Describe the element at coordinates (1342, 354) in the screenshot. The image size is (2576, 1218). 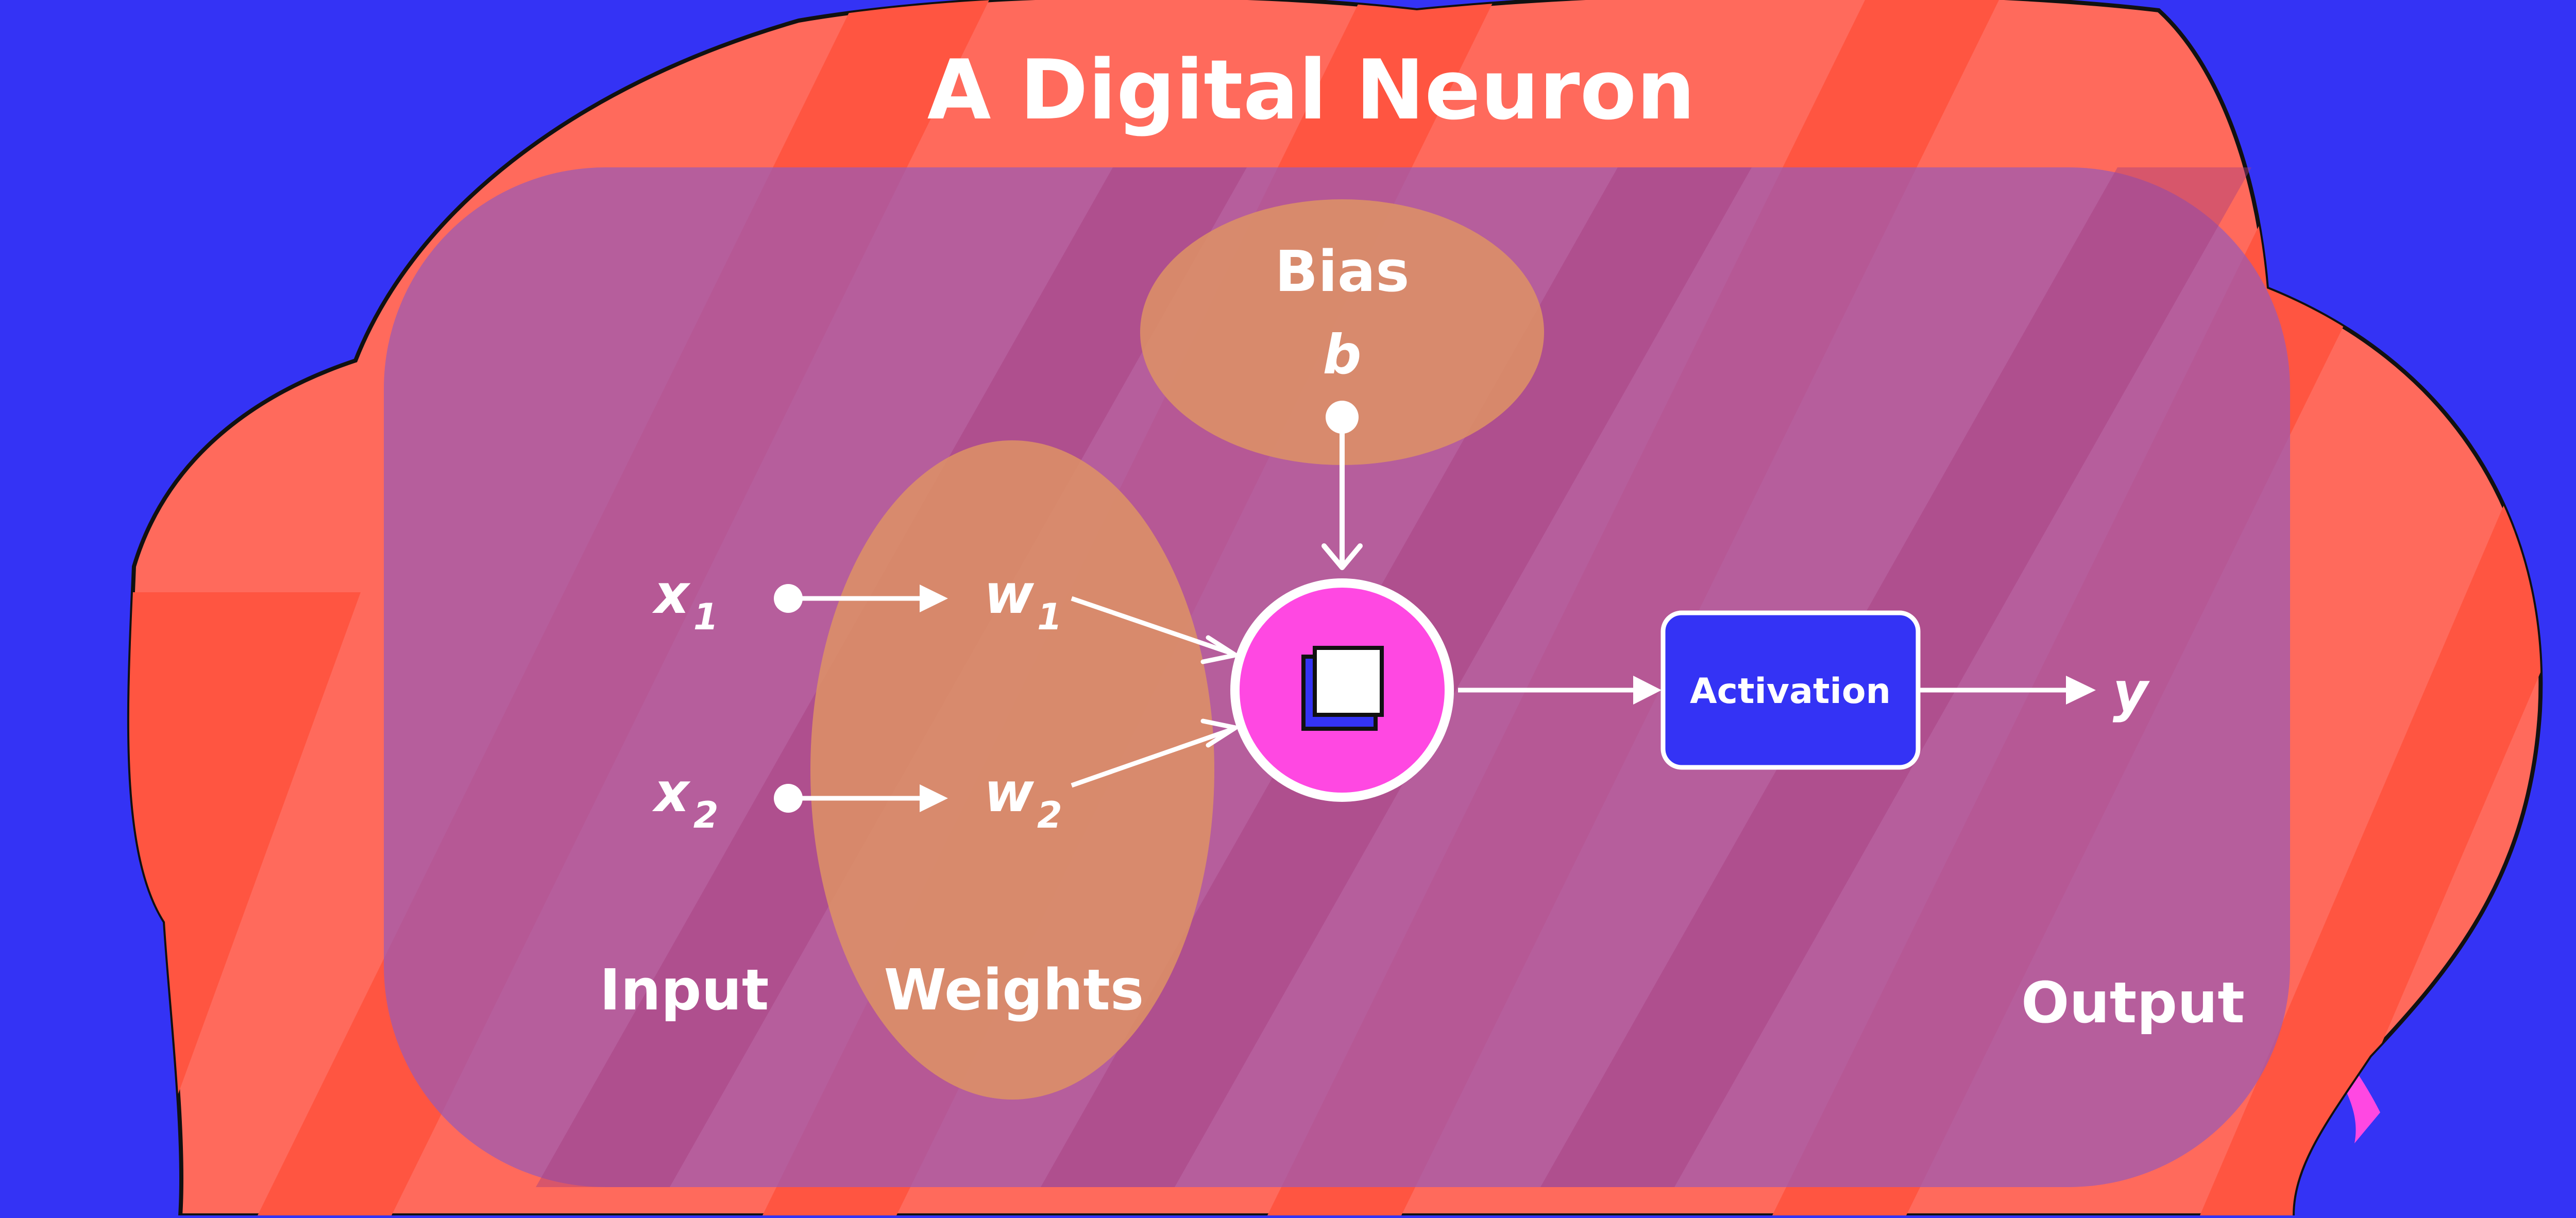
I see `bias-symbol: b` at that location.